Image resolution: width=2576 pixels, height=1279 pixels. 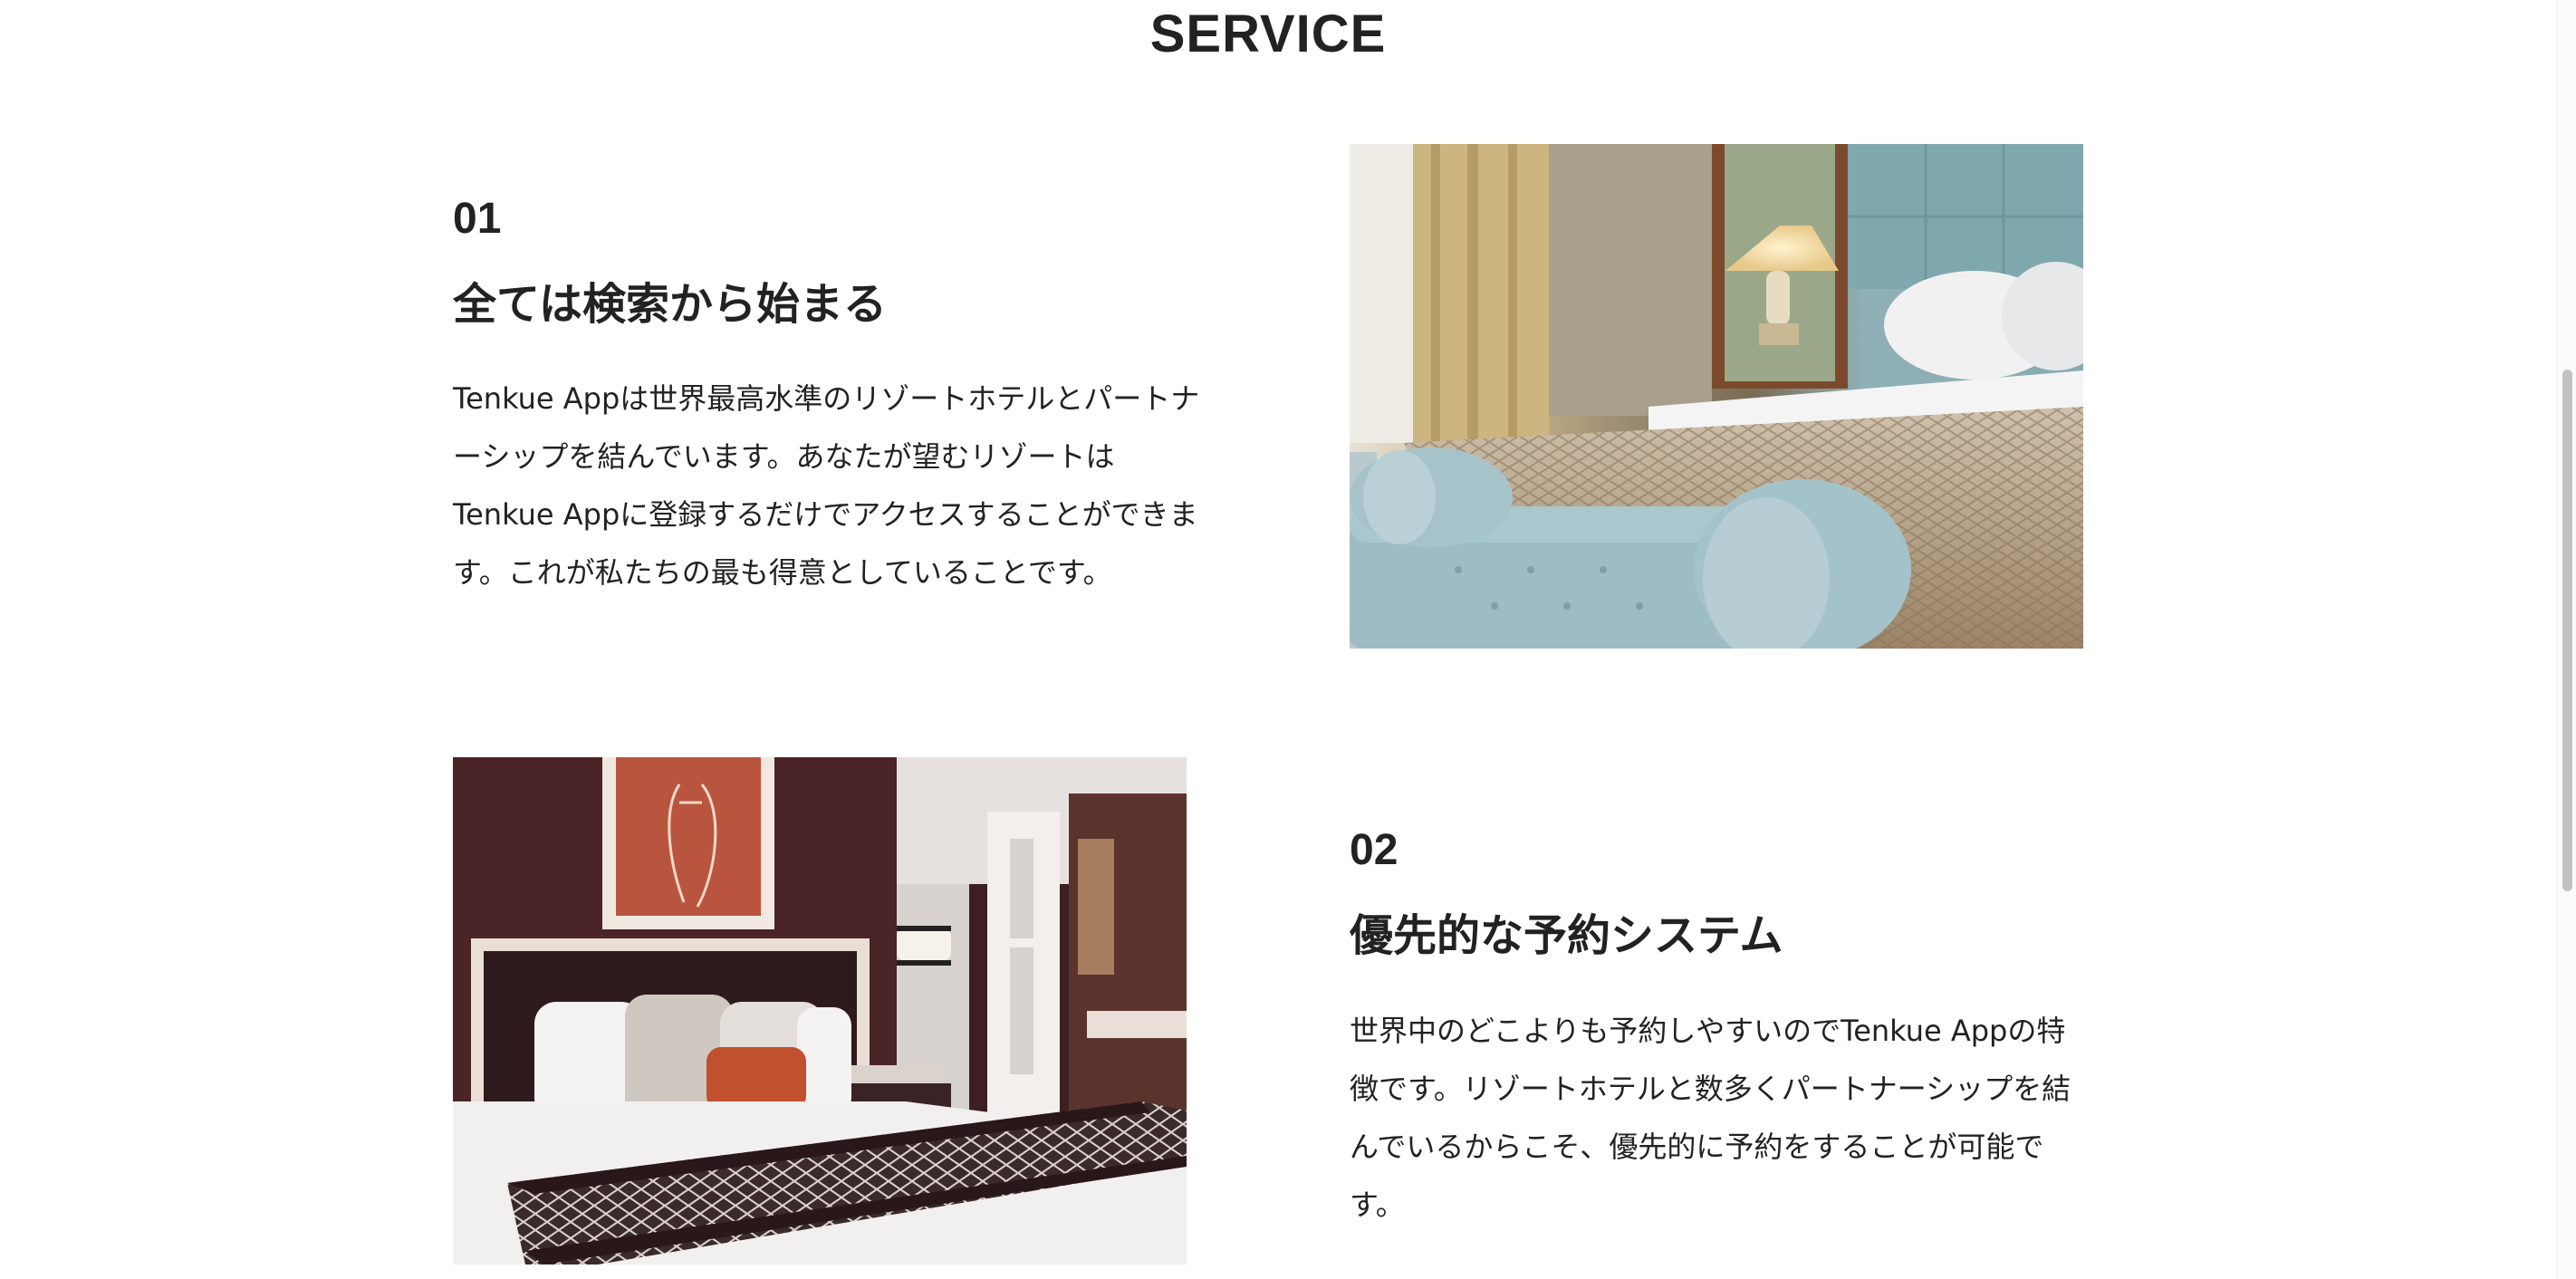 What do you see at coordinates (782, 572) in the screenshot?
I see `service-1-description-line: す。これが私たちの最も得意としていることです。` at bounding box center [782, 572].